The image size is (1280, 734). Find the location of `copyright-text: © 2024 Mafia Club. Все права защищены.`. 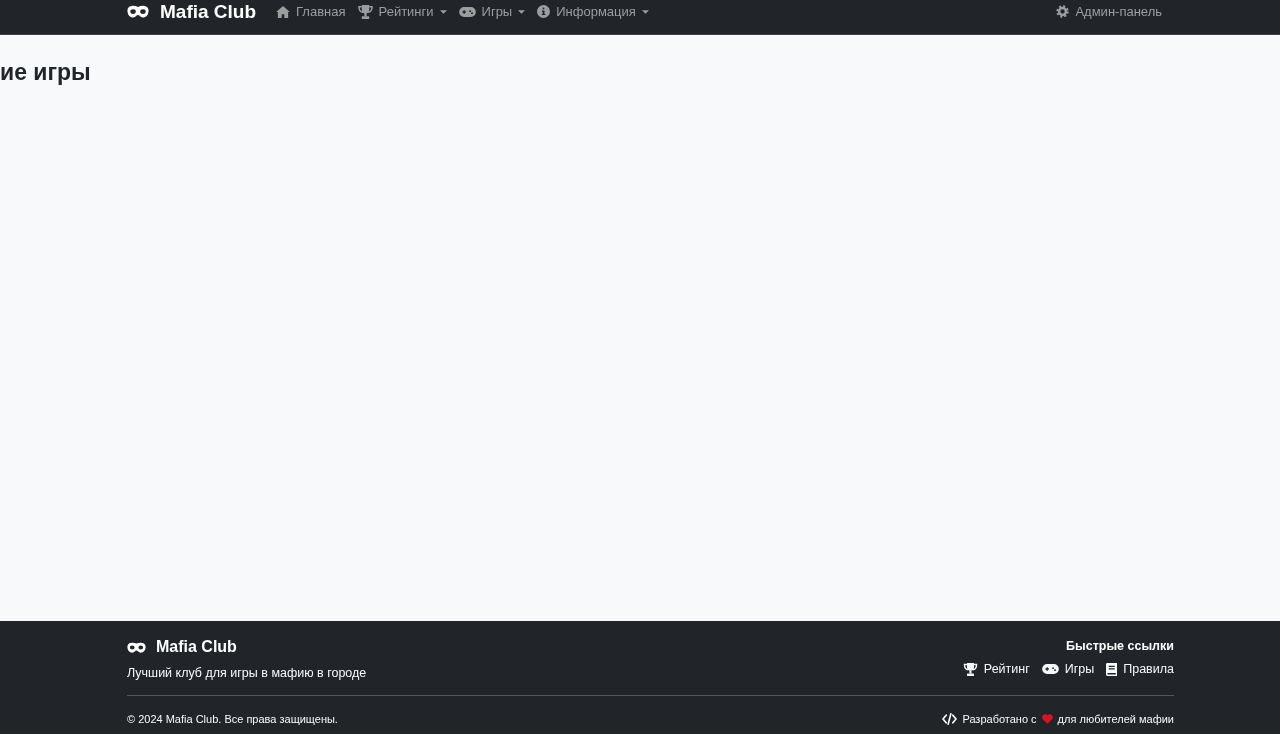

copyright-text: © 2024 Mafia Club. Все права защищены. is located at coordinates (232, 719).